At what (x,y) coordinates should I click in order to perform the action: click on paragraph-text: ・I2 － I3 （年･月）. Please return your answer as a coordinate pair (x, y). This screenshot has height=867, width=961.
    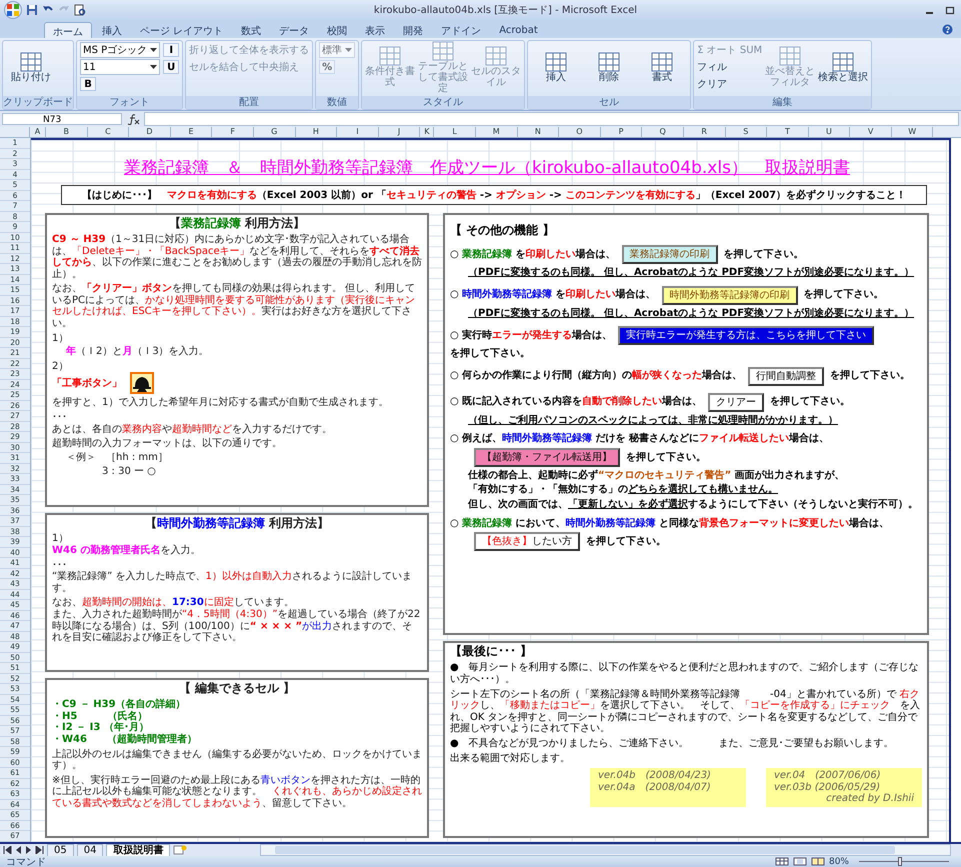
    Looking at the image, I should click on (101, 728).